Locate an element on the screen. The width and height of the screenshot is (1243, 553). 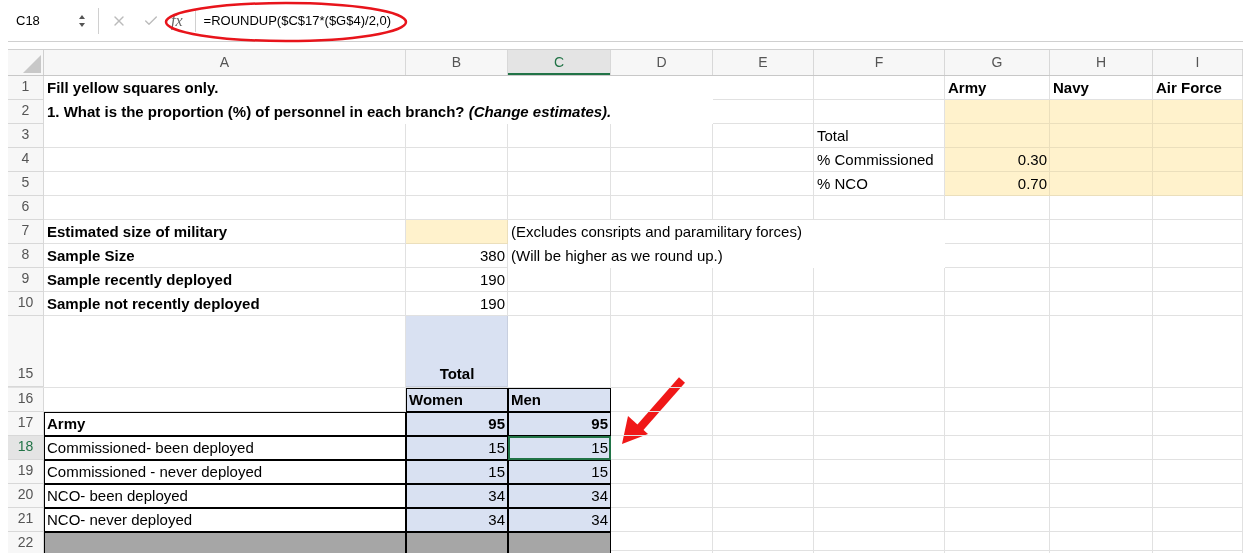
spreadsheet-cell: Sample not recently deployed is located at coordinates (225, 304).